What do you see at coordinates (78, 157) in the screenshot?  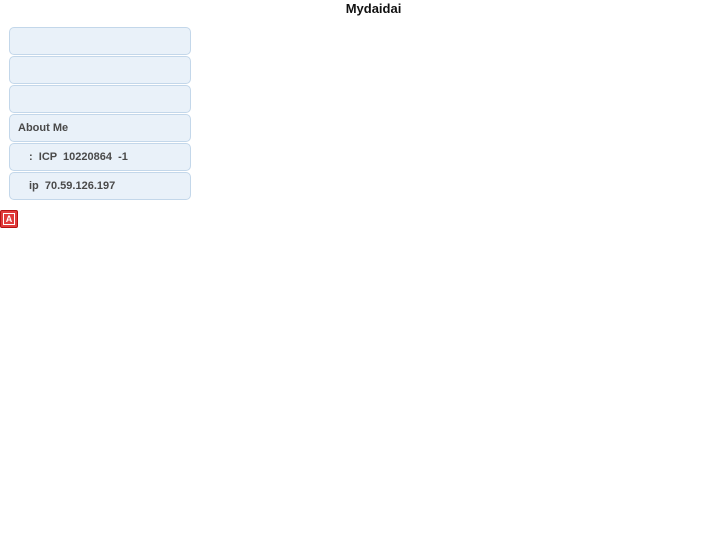 I see `icp-license-text: : ICP 10220864 -1` at bounding box center [78, 157].